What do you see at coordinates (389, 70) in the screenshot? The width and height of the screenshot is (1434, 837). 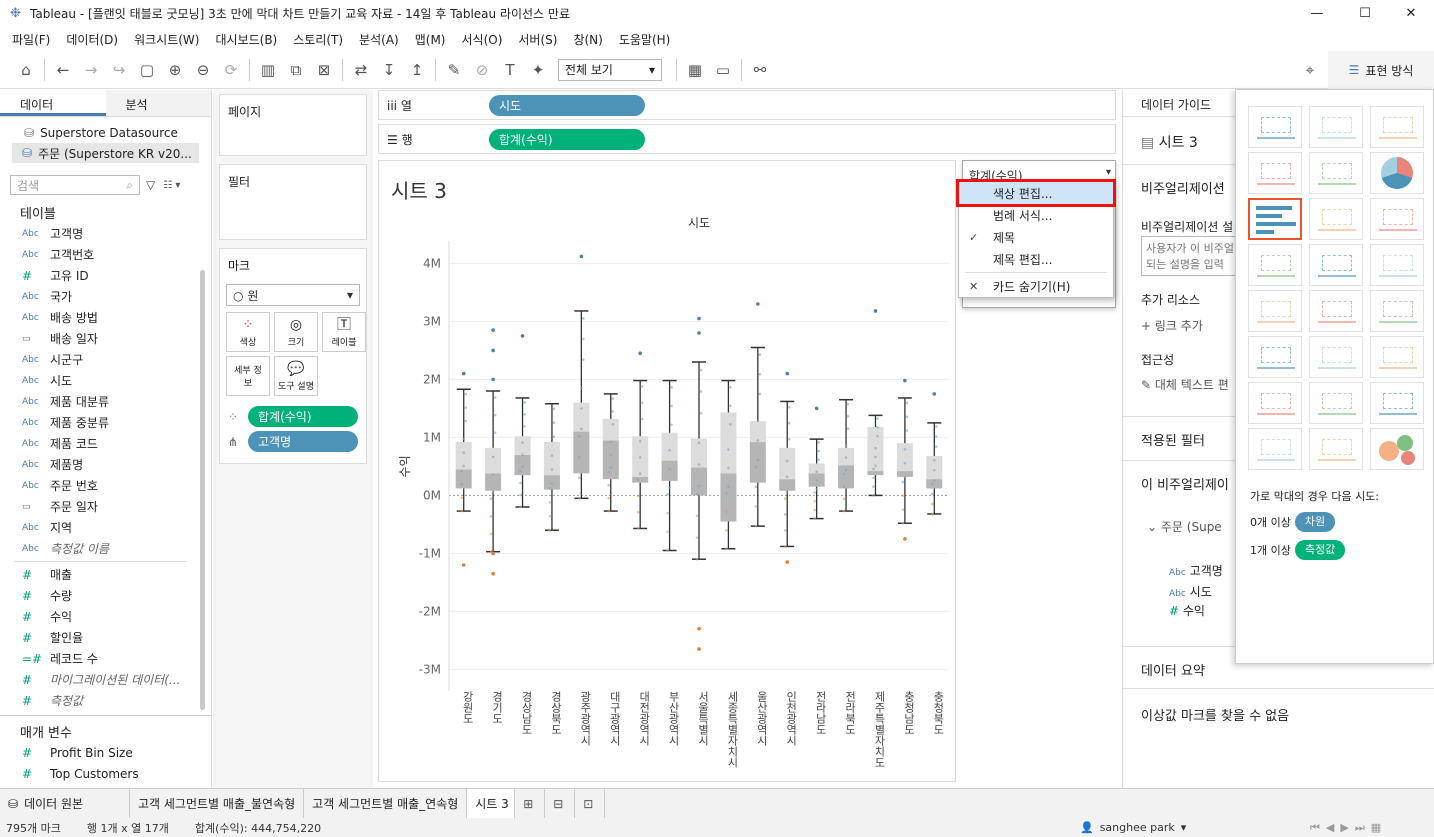 I see `sort-ascending-icon: ↧` at bounding box center [389, 70].